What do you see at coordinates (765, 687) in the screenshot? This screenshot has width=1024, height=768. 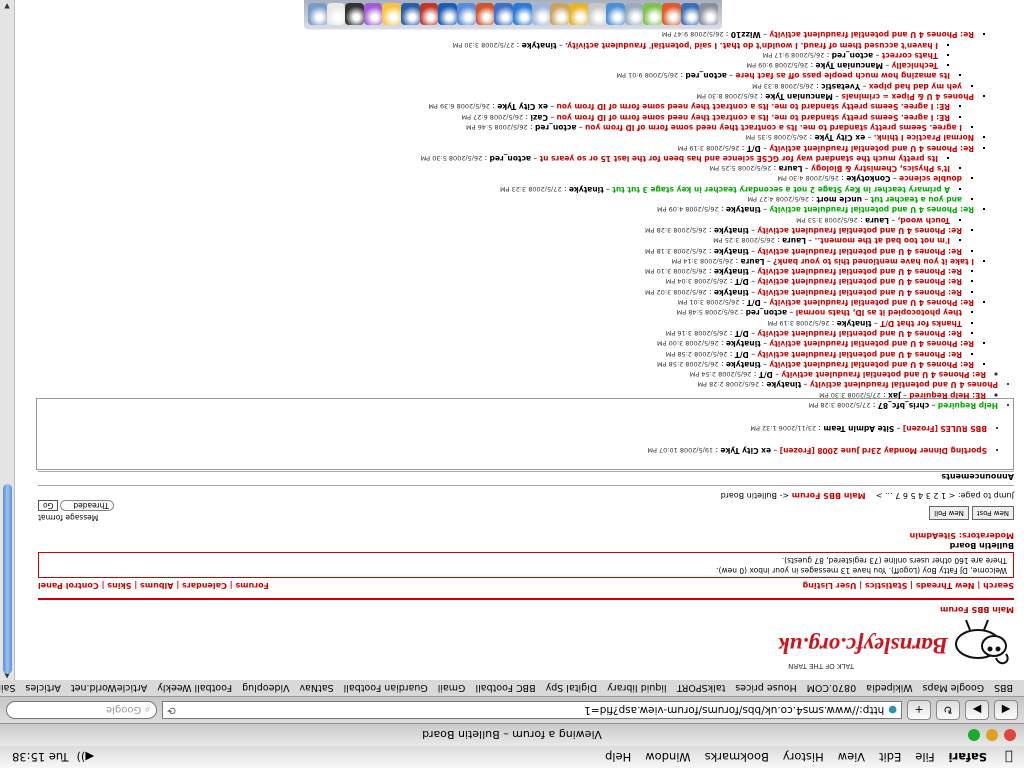 I see `bookmark-item: House prices` at bounding box center [765, 687].